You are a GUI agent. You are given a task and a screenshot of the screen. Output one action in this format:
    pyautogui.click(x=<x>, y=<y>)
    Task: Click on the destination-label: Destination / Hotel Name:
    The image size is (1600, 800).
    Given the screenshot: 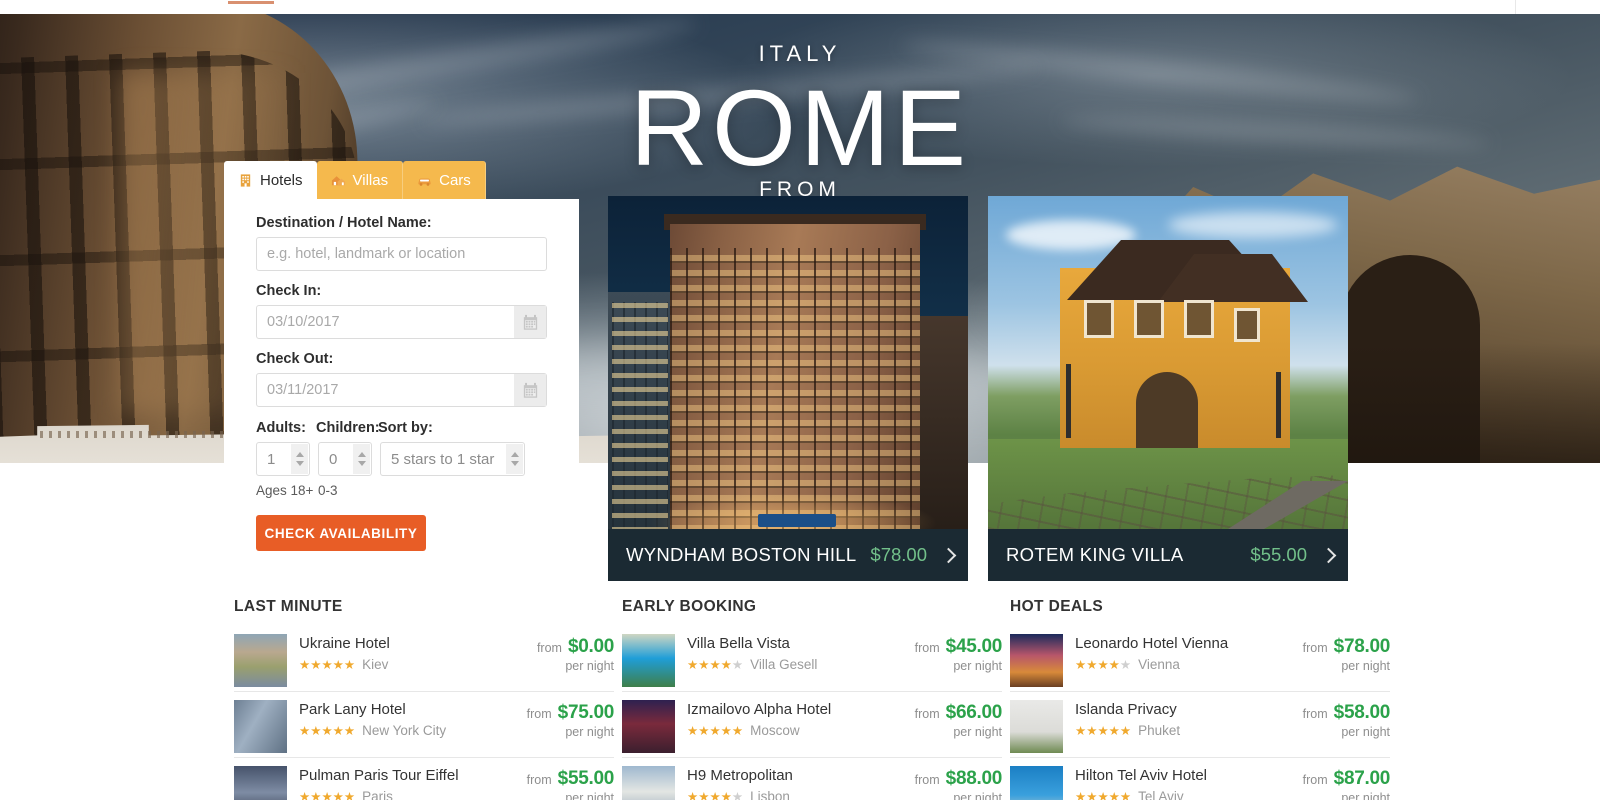 What is the action you would take?
    pyautogui.click(x=344, y=223)
    